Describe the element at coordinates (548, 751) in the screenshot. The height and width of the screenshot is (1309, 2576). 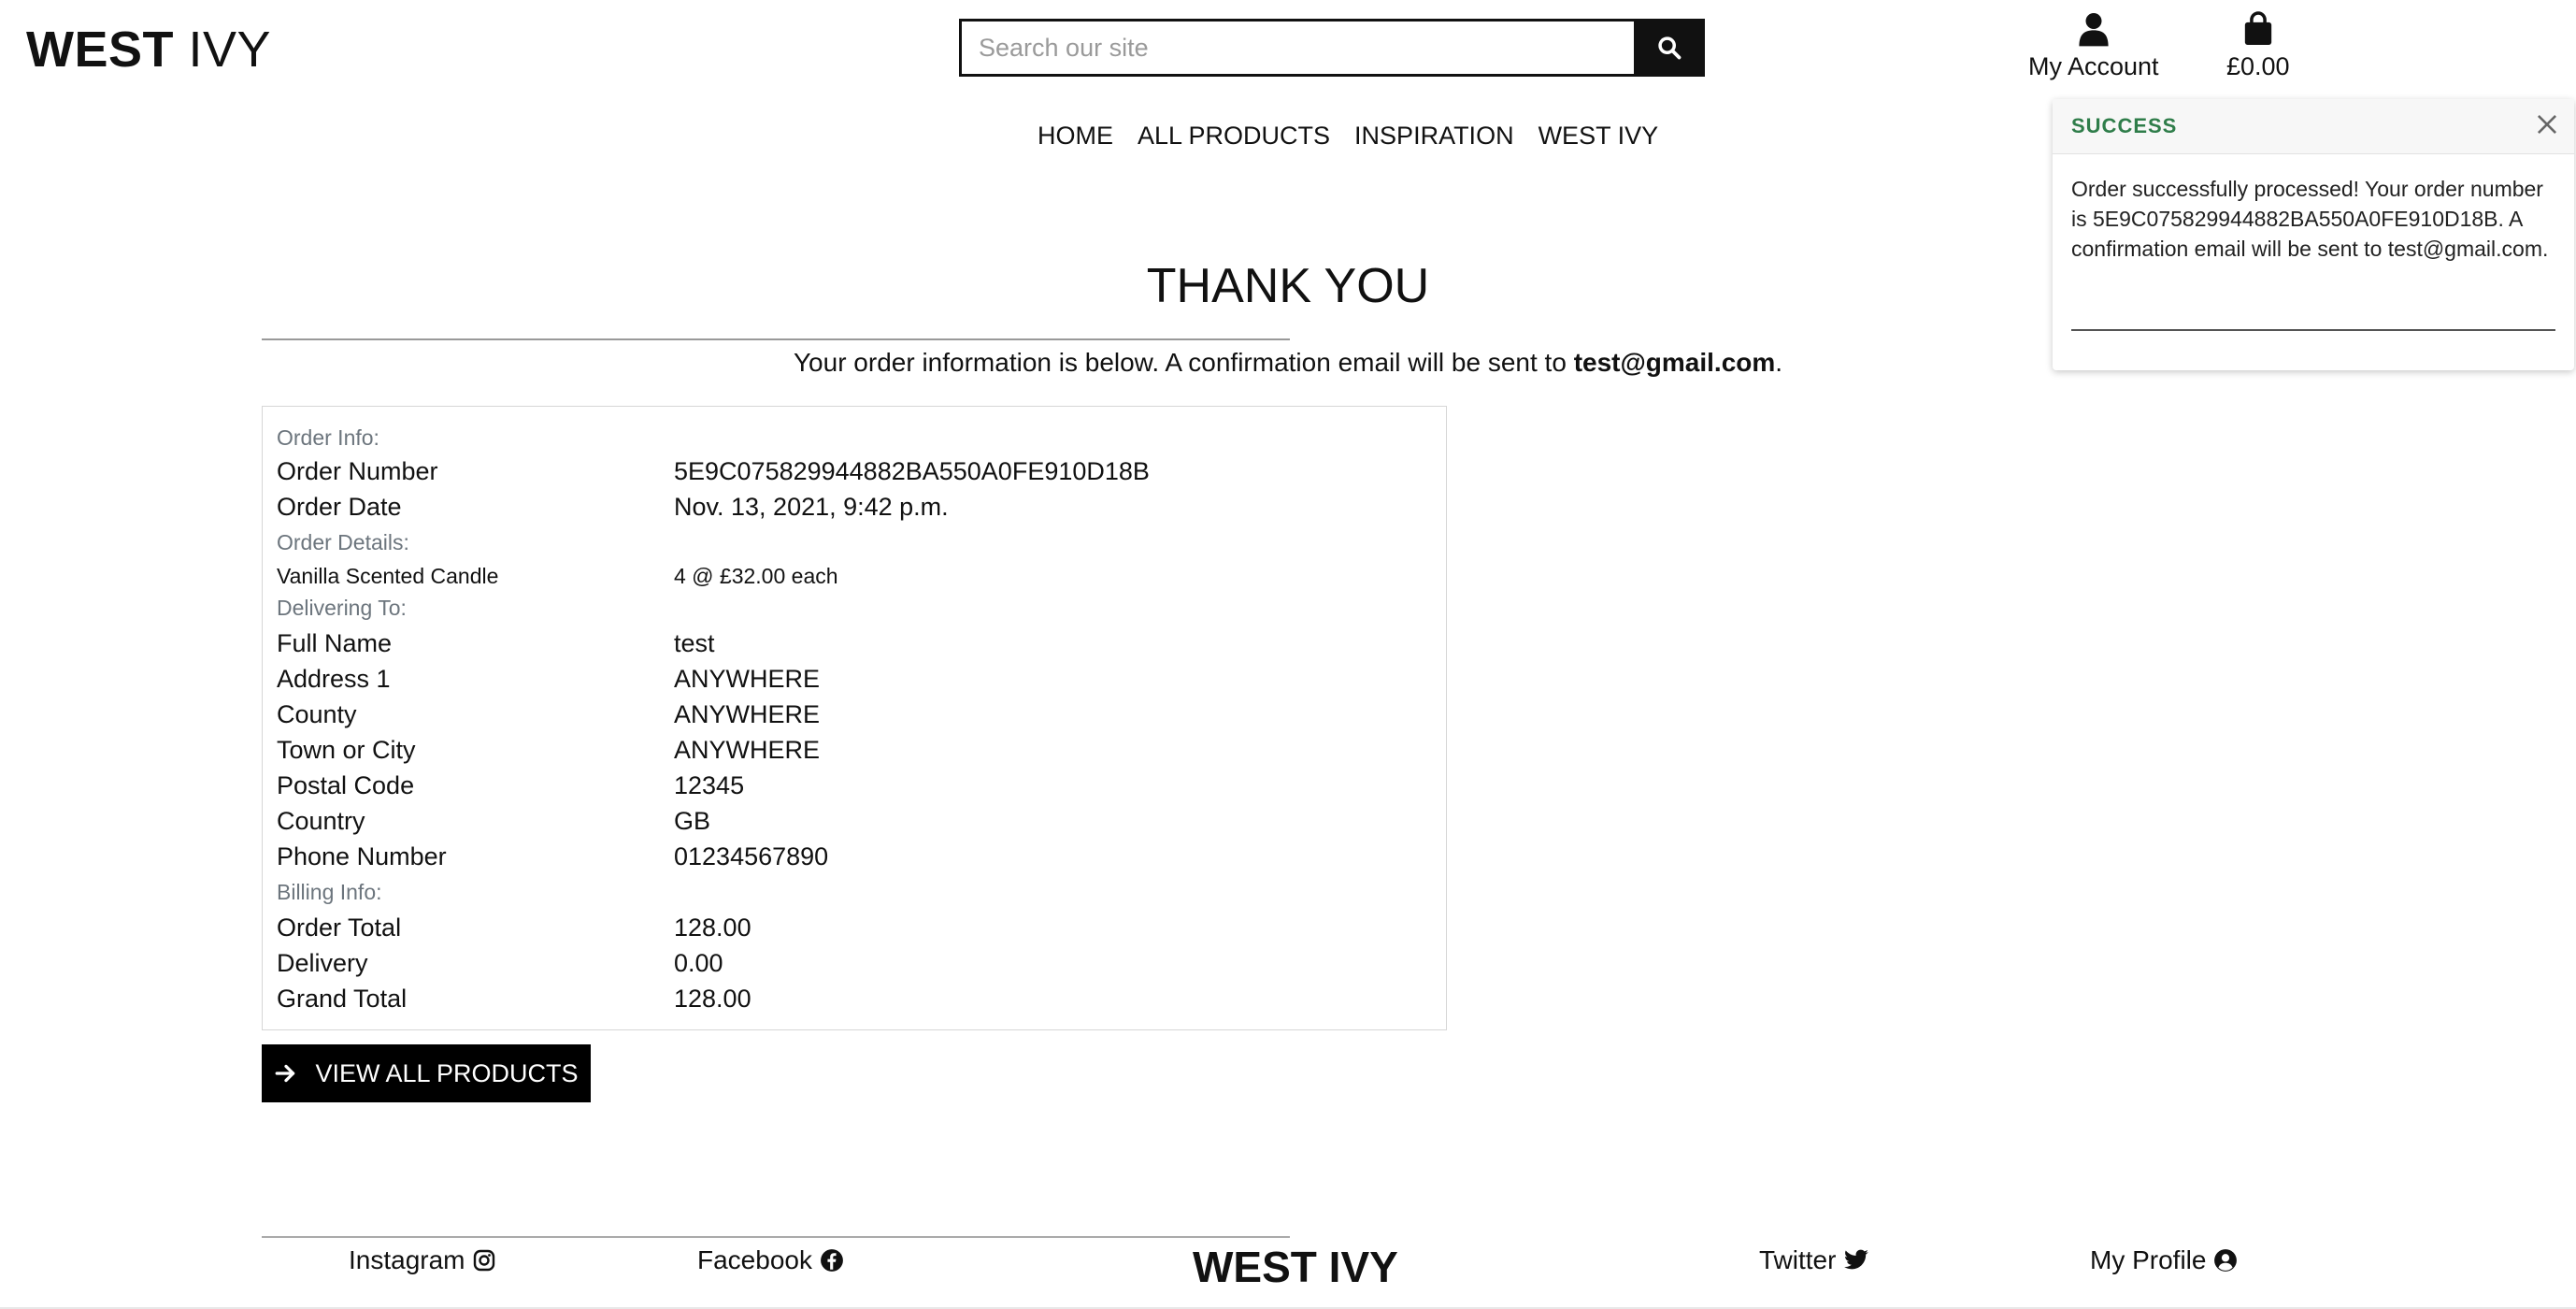
I see `town-row: Town or City ANYWHERE` at that location.